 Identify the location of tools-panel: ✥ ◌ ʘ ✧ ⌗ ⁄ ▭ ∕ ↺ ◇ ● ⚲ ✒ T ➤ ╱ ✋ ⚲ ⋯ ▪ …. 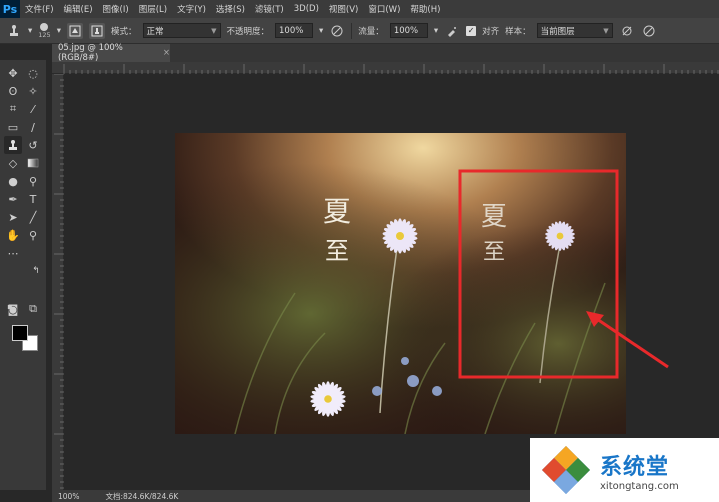
(23, 275).